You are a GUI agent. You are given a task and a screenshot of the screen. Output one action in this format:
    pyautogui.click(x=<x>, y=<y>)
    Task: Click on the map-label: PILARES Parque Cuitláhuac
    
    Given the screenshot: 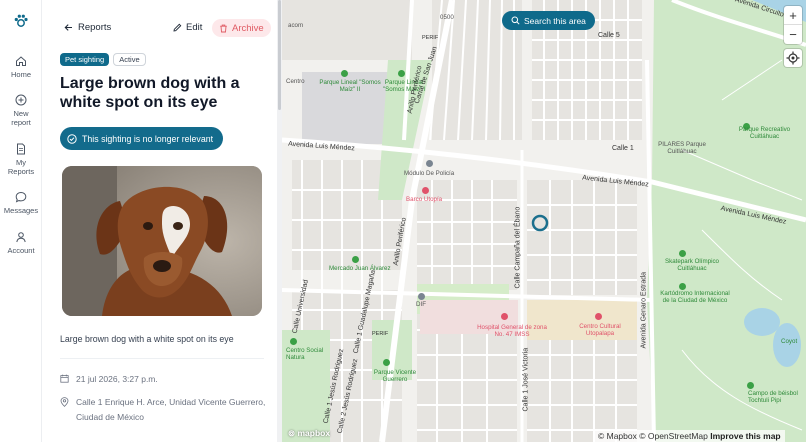 What is the action you would take?
    pyautogui.click(x=682, y=148)
    